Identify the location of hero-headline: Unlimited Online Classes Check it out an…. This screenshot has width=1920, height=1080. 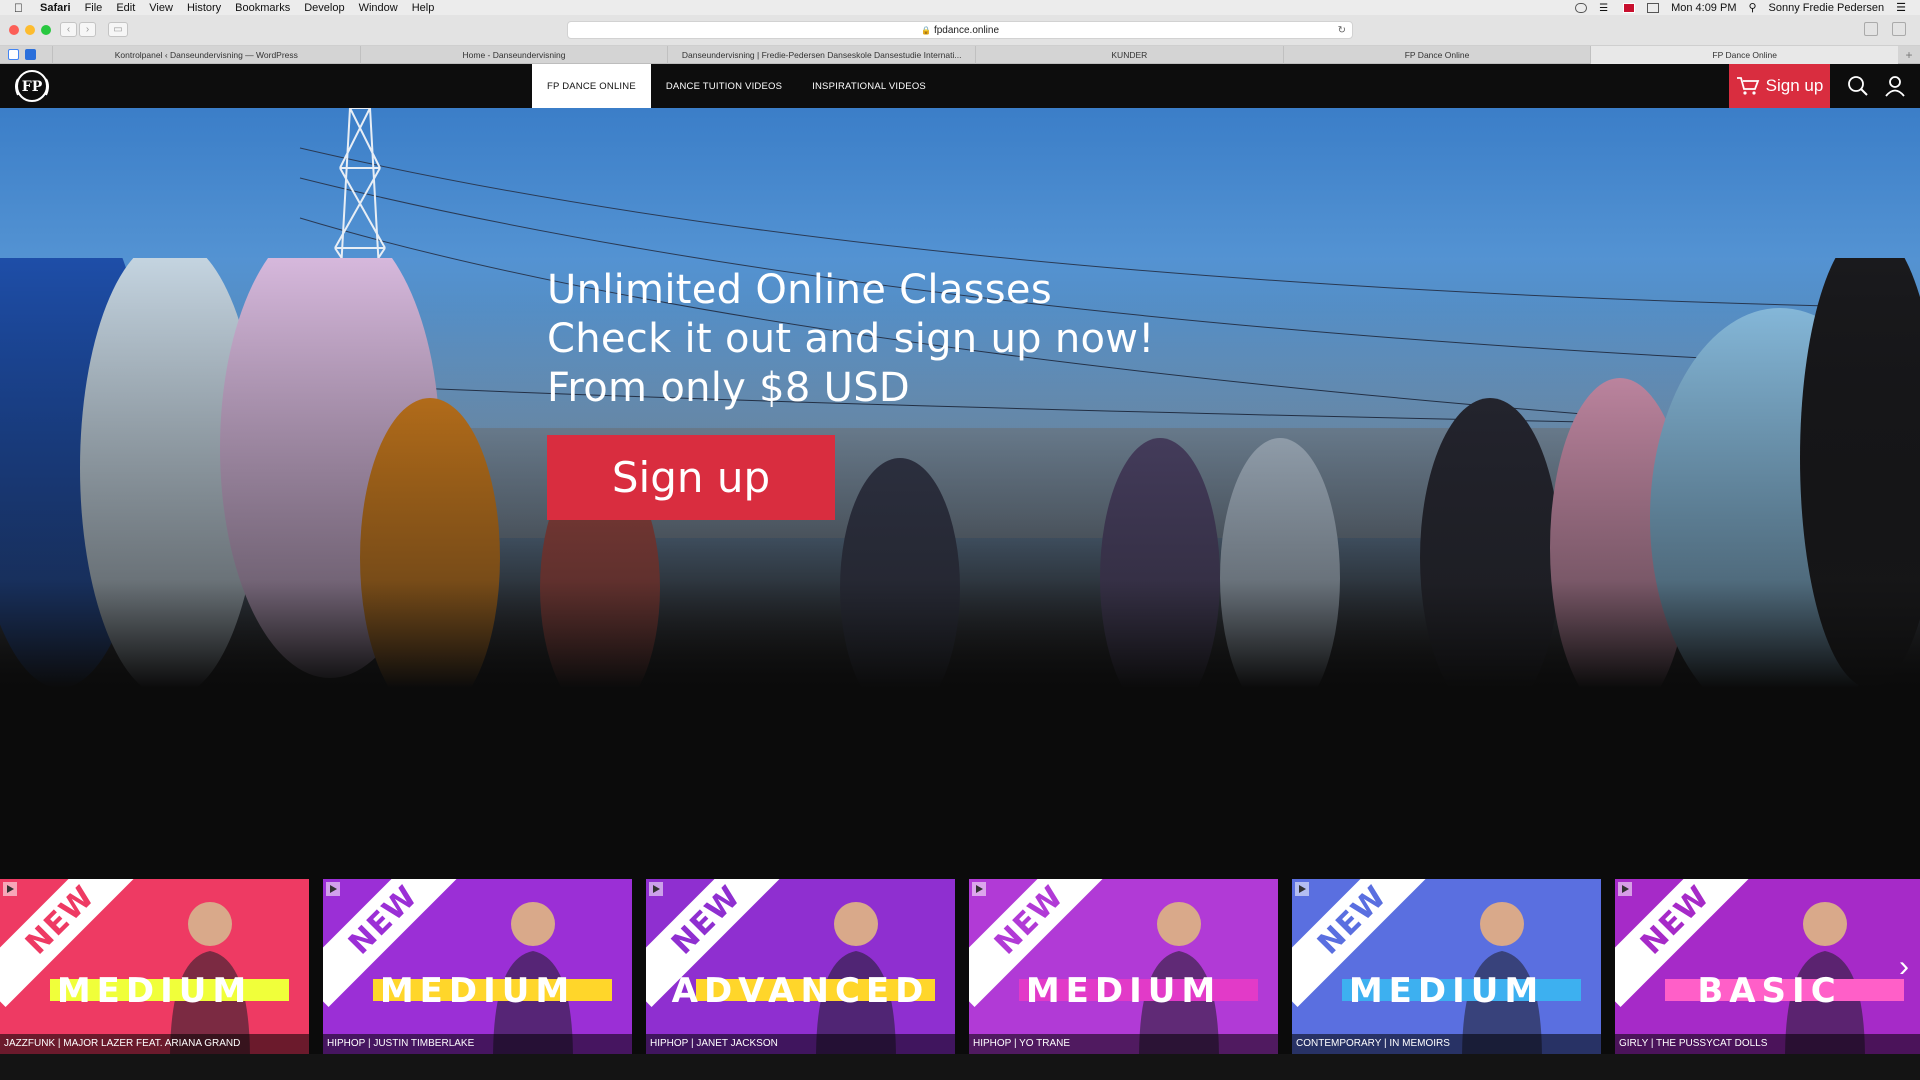
(851, 339).